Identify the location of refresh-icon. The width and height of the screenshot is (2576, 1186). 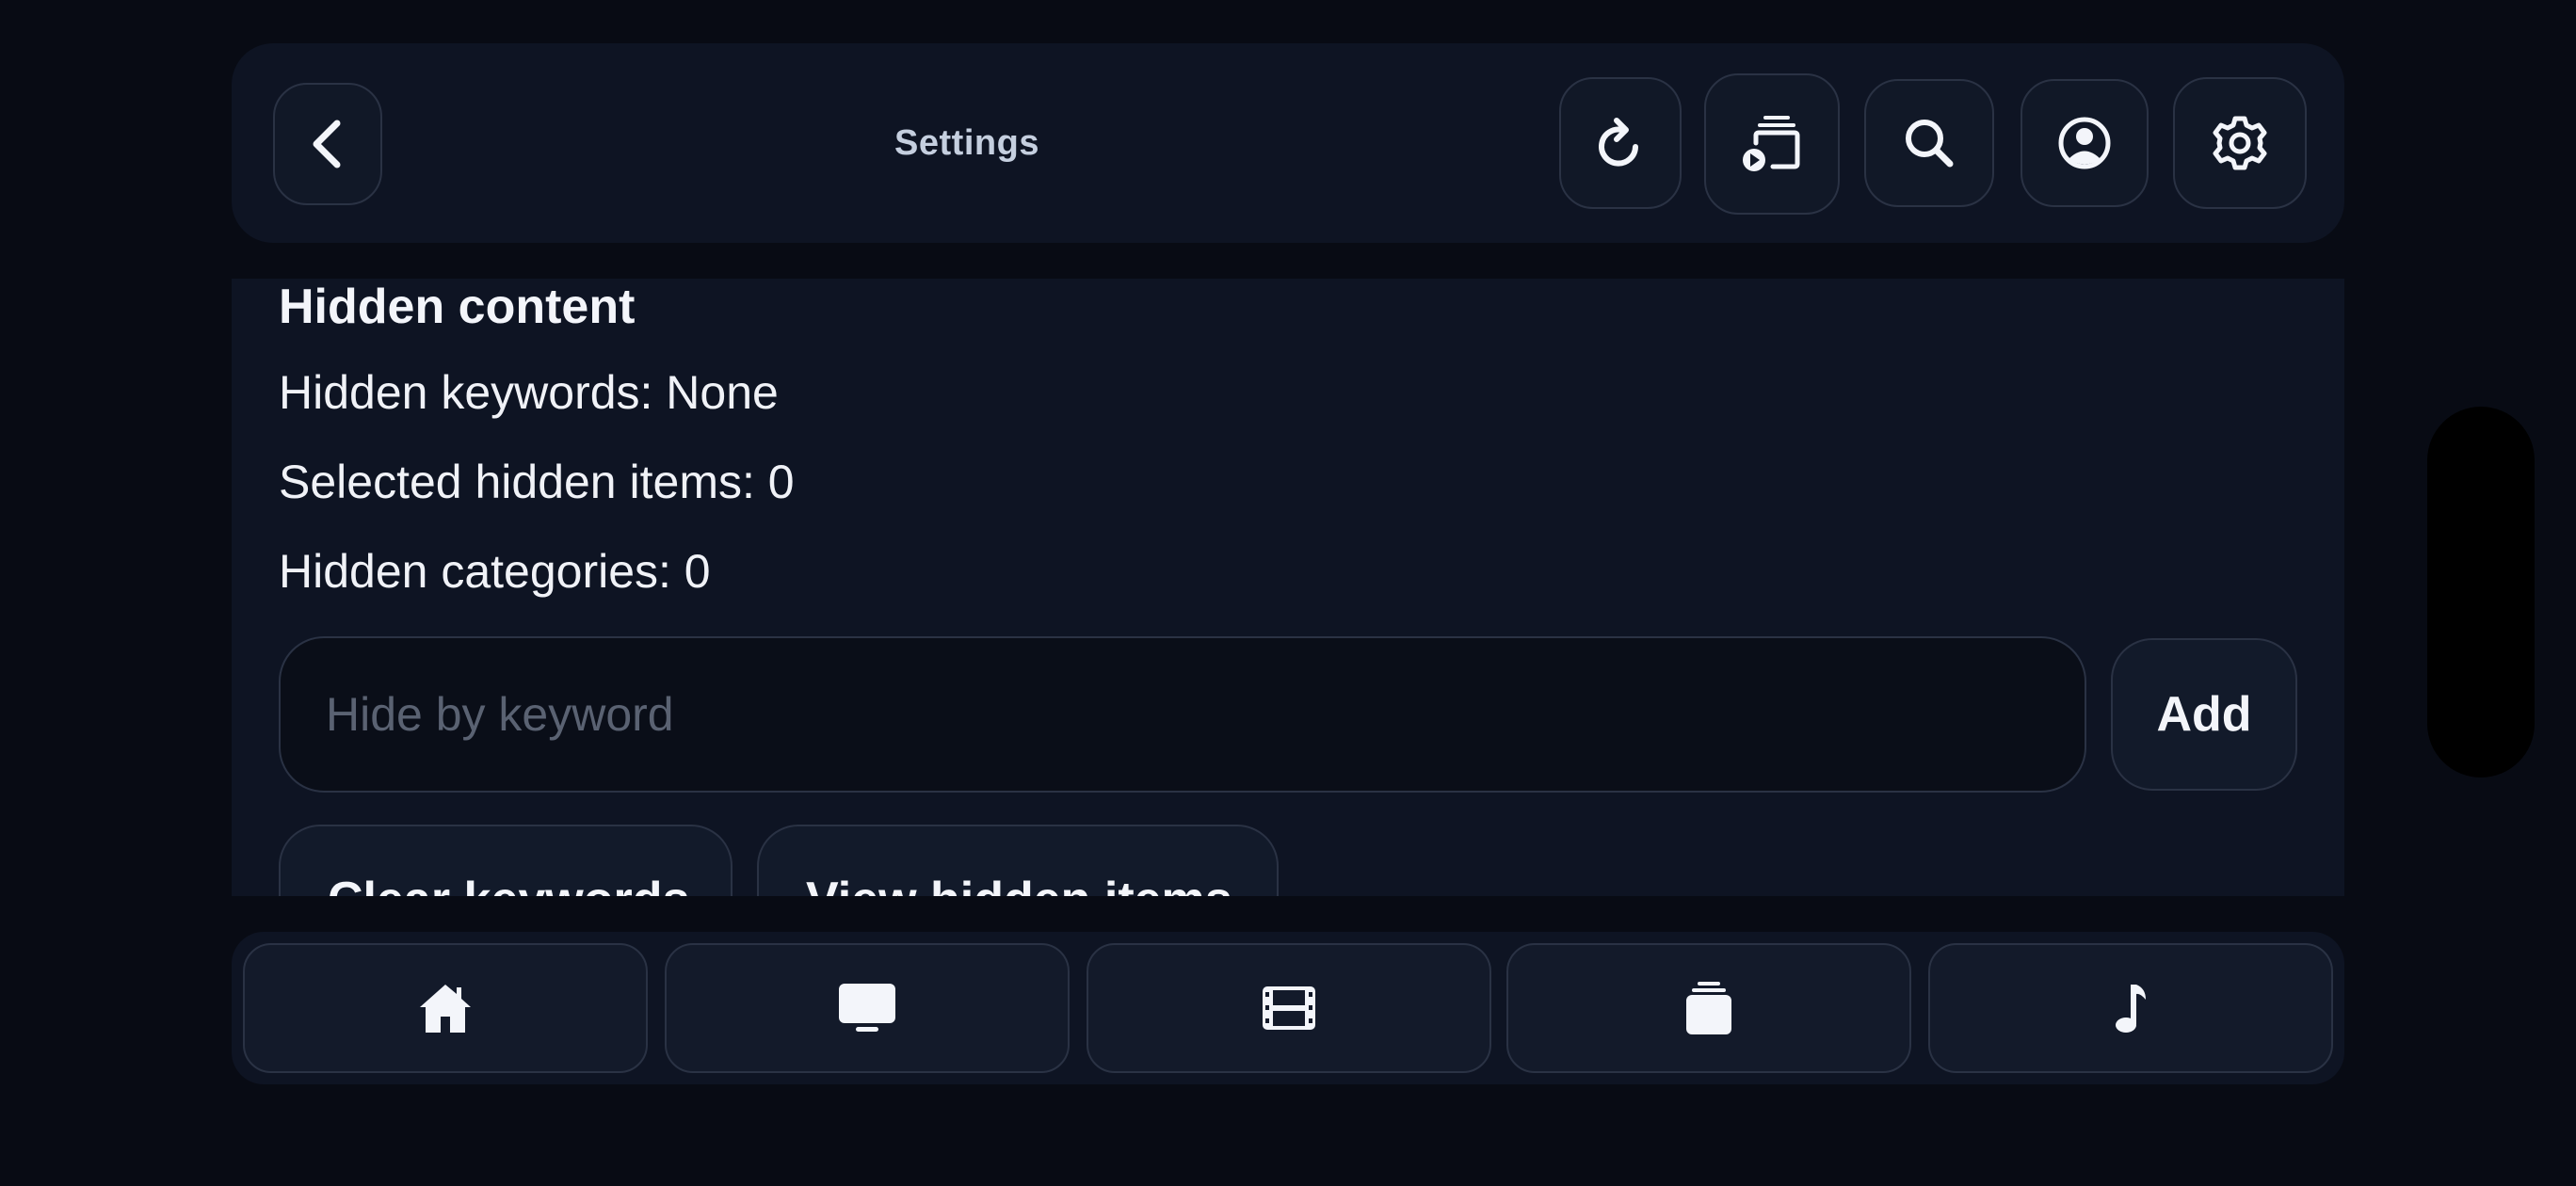
(1618, 142).